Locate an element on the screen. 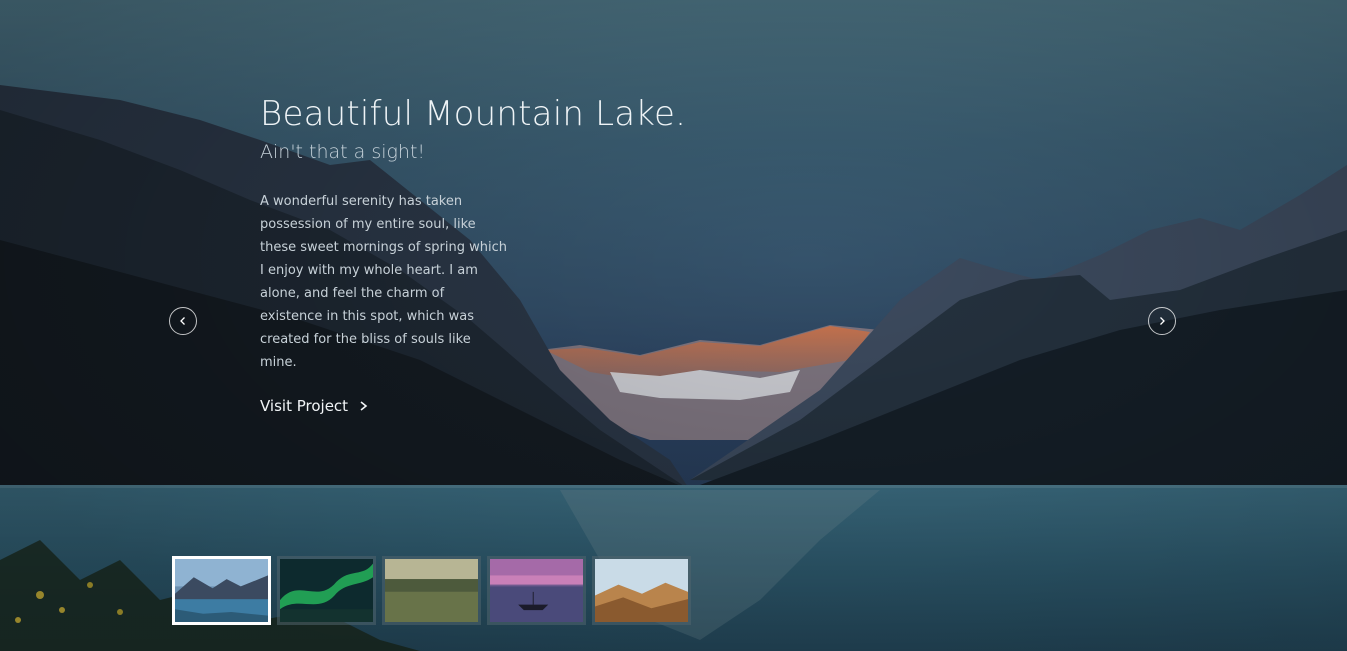 This screenshot has width=1347, height=651. thumbnail-strip is located at coordinates (431, 590).